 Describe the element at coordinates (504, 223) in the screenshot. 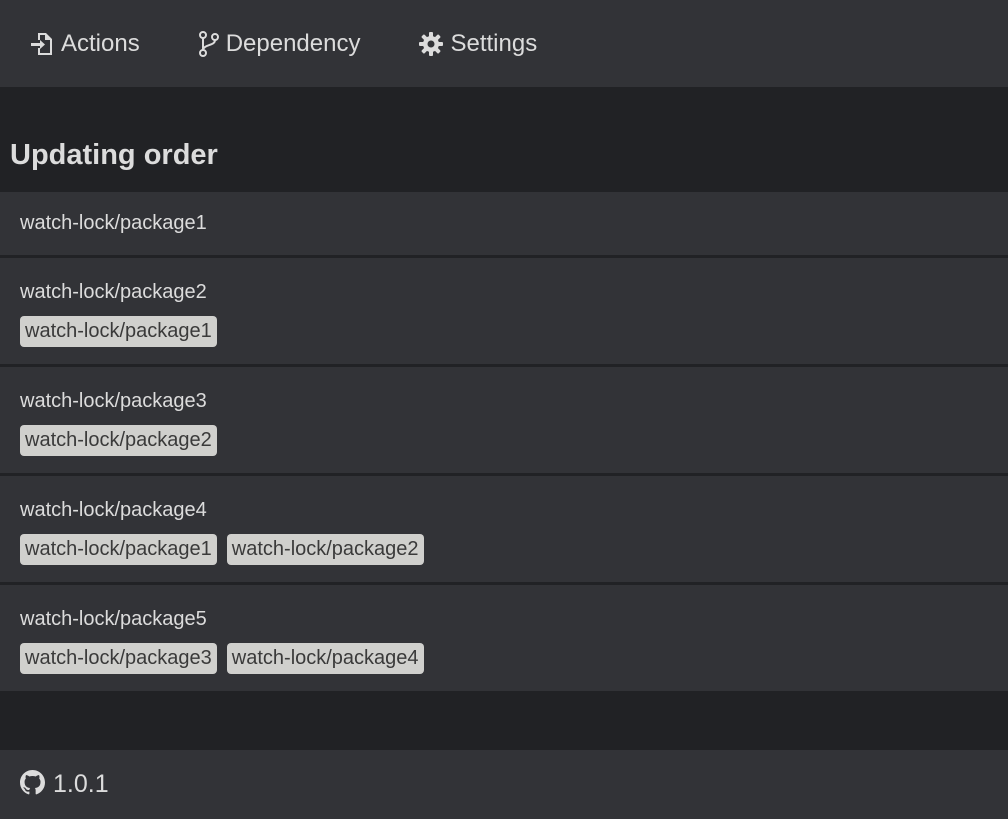

I see `package-row: watch-lock/package1` at that location.